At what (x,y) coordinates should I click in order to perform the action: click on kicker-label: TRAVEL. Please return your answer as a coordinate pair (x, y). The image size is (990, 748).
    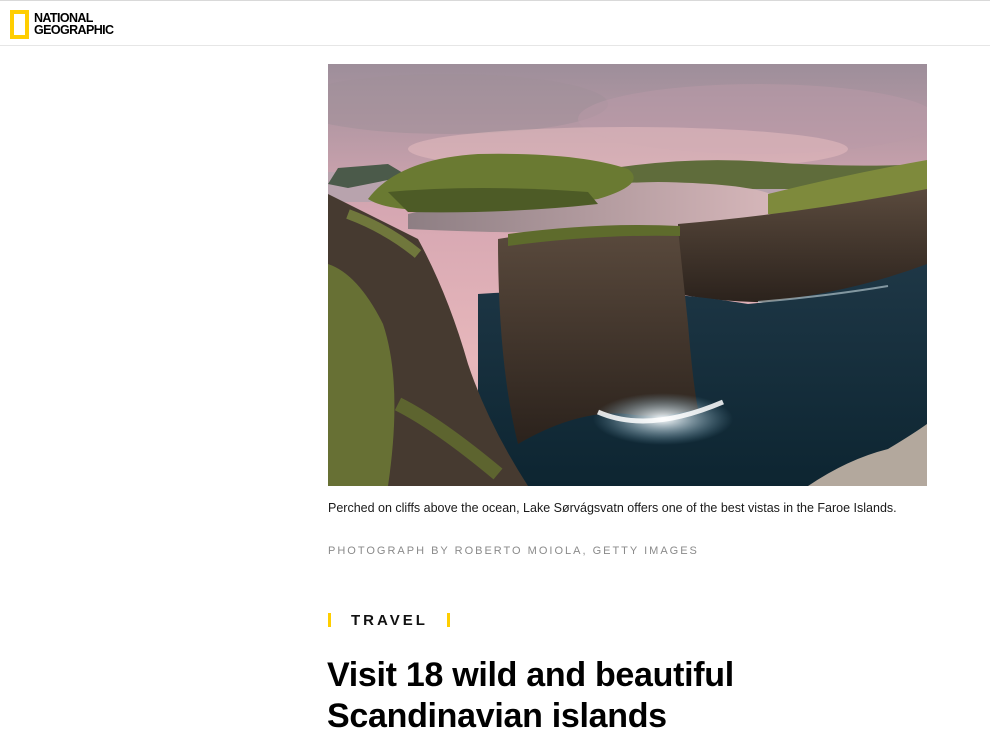
    Looking at the image, I should click on (389, 620).